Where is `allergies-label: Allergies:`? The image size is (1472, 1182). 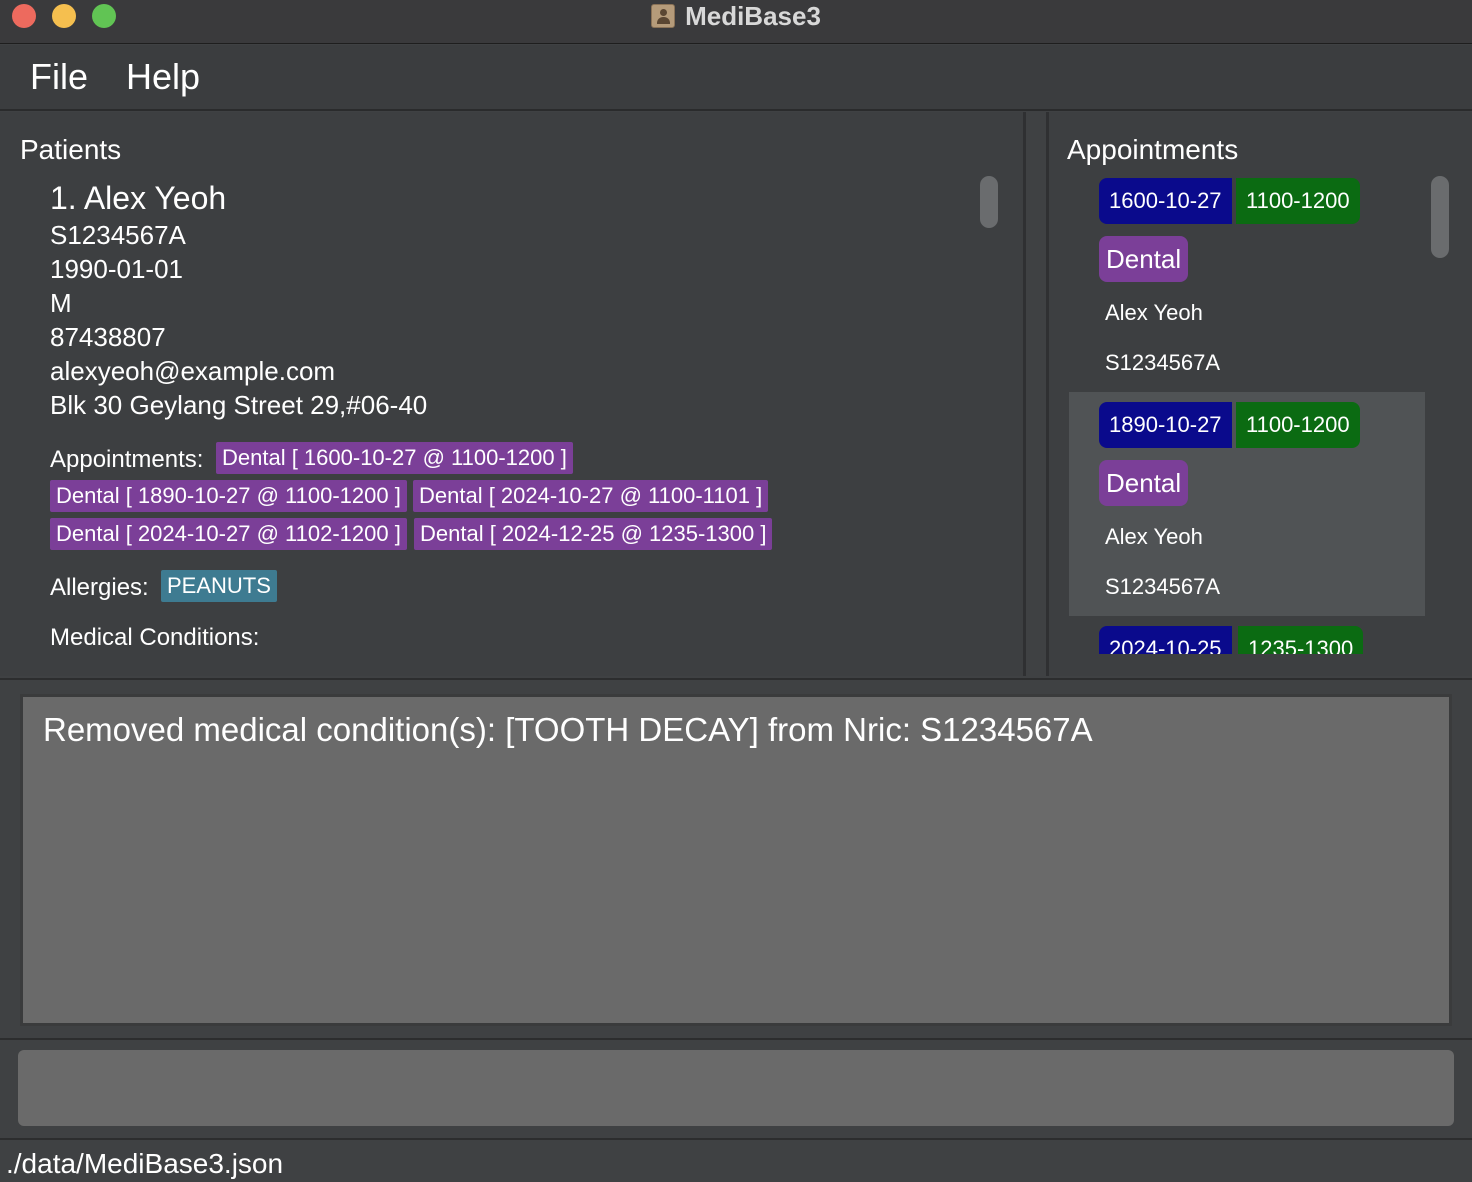 allergies-label: Allergies: is located at coordinates (99, 587).